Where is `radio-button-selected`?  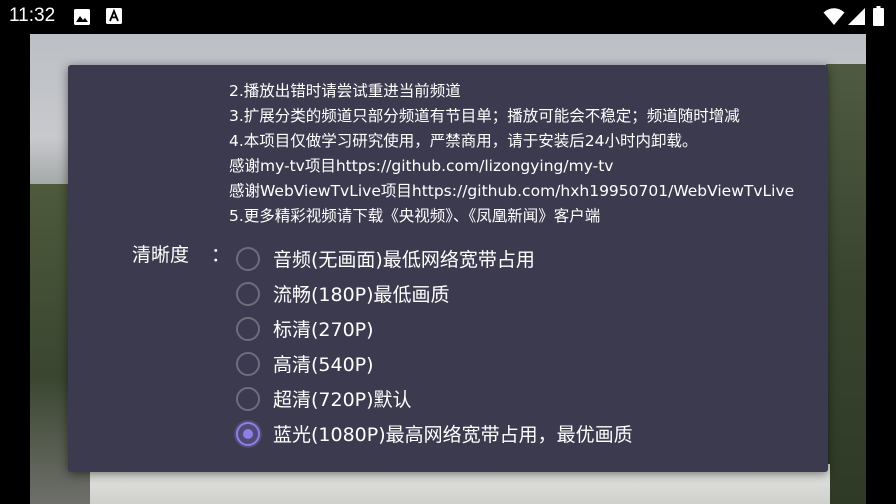 radio-button-selected is located at coordinates (248, 433).